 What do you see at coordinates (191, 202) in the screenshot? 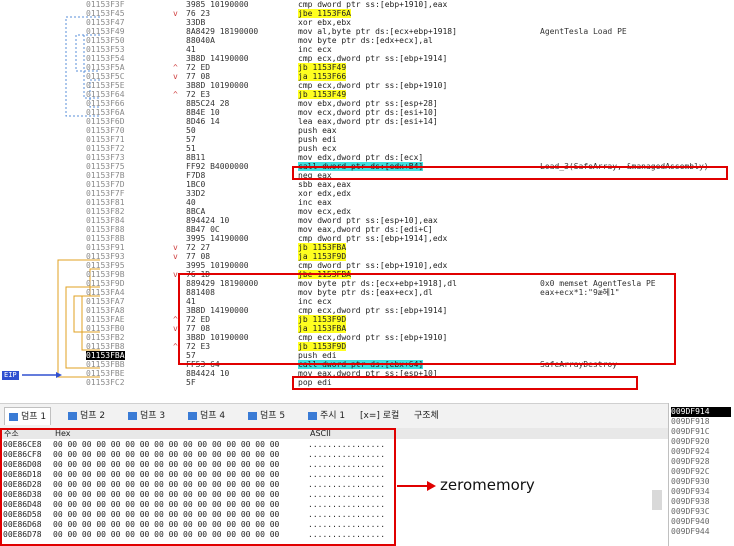
I see `instruction-bytes: 40` at bounding box center [191, 202].